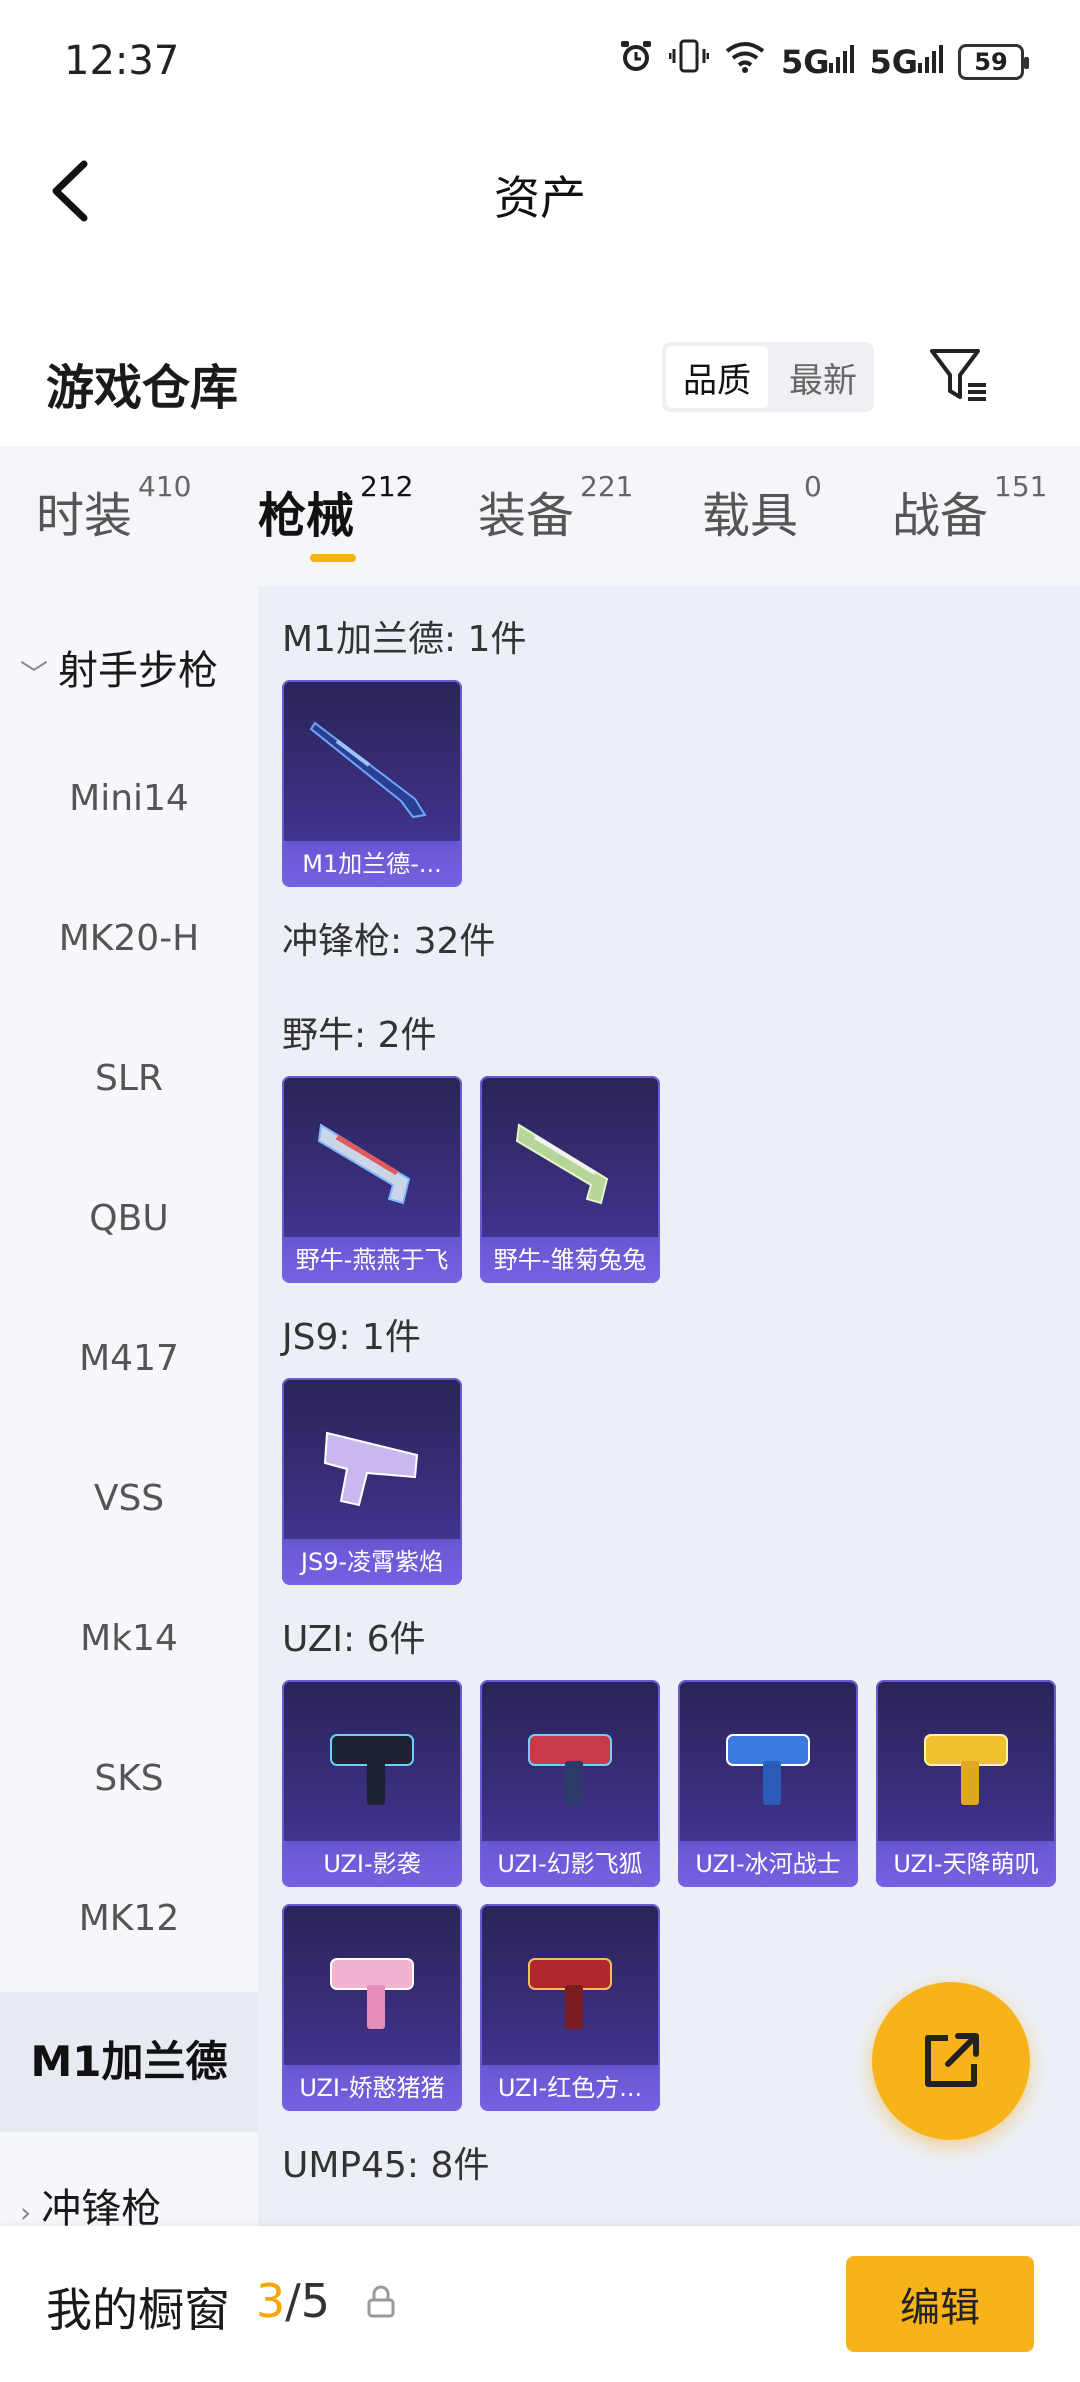  I want to click on weapon-card-label: 野牛-雏菊兔兔, so click(570, 1260).